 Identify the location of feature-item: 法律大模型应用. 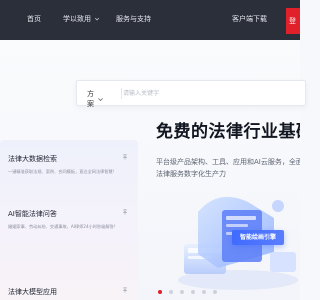
(72, 292).